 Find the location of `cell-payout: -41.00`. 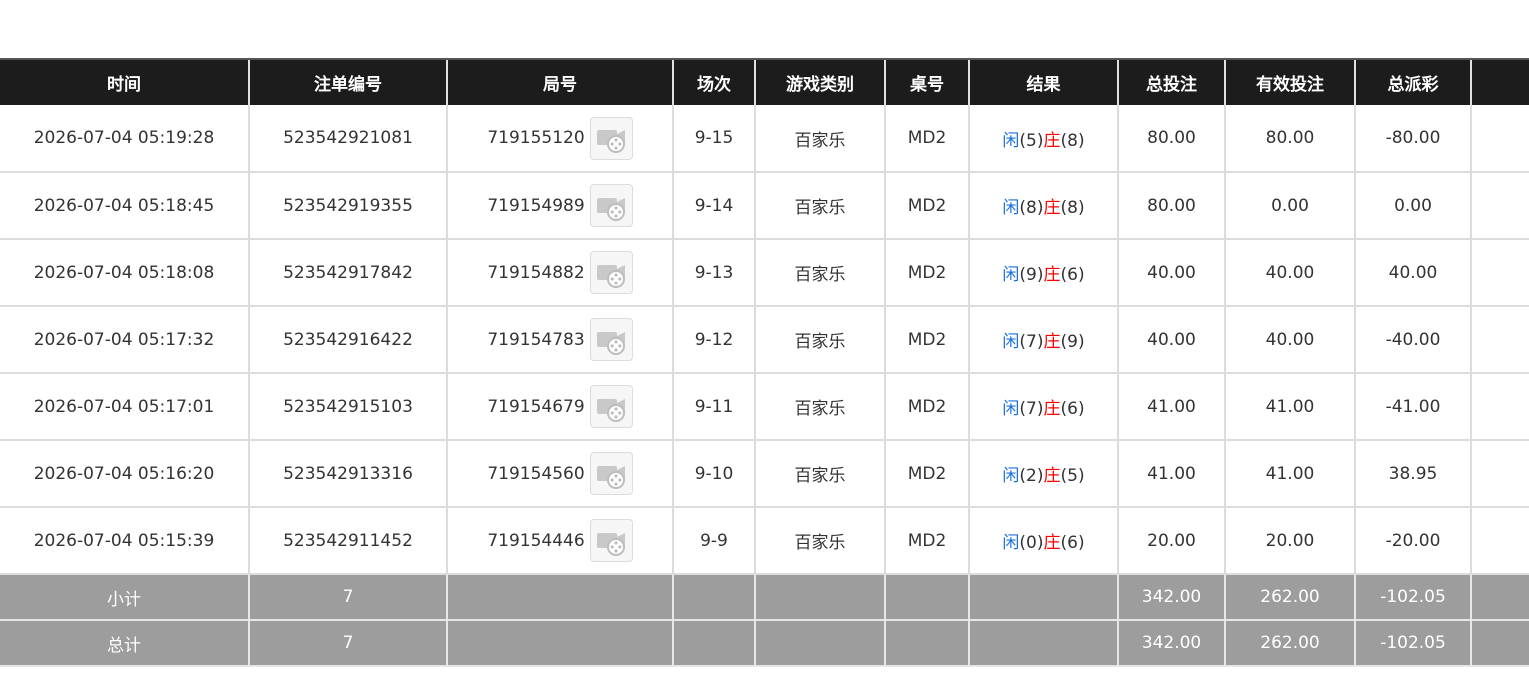

cell-payout: -41.00 is located at coordinates (1412, 407).